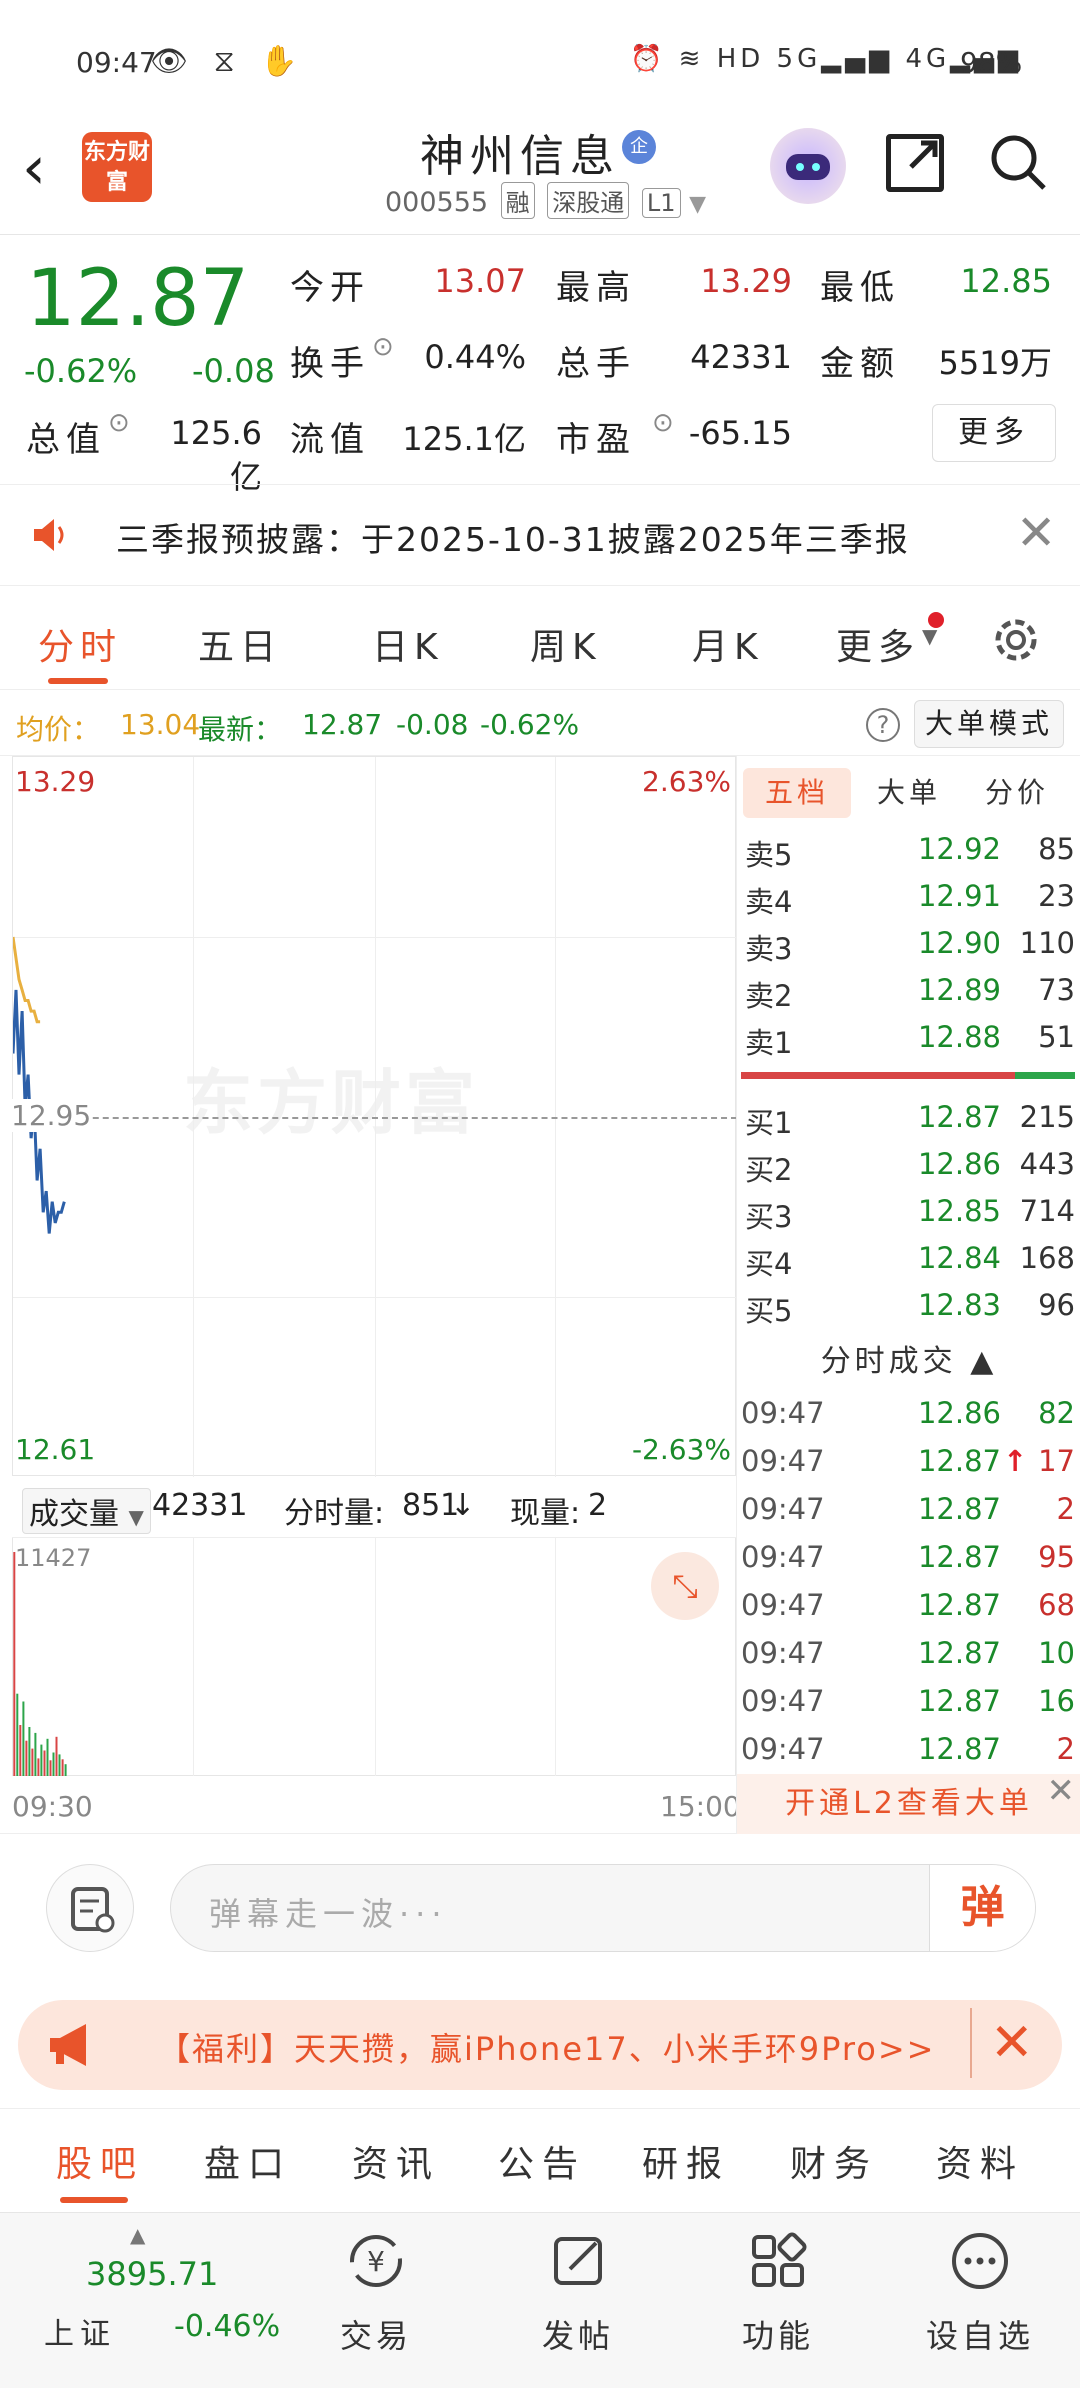 This screenshot has height=2388, width=1080. What do you see at coordinates (1015, 1461) in the screenshot?
I see `up-arrow-icon: ↑` at bounding box center [1015, 1461].